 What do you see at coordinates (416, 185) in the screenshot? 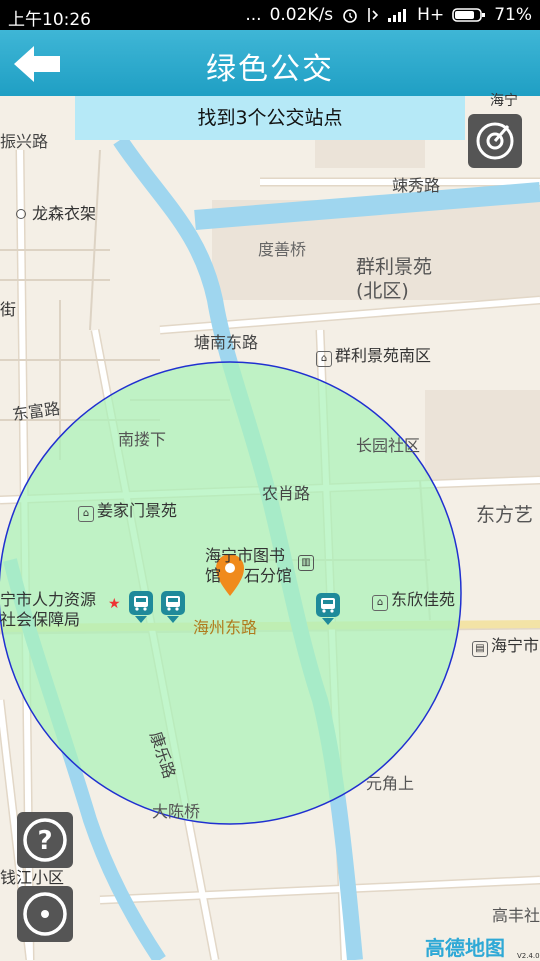
I see `label-lianxiu: 竦秀路` at bounding box center [416, 185].